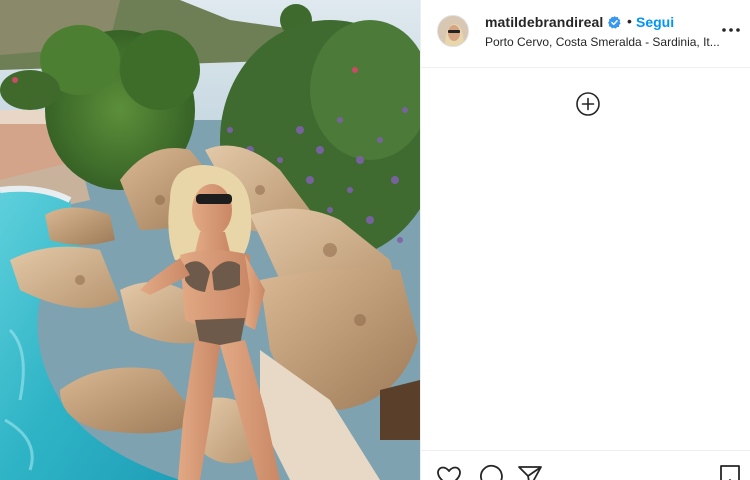  Describe the element at coordinates (730, 472) in the screenshot. I see `bookmark-icon` at that location.